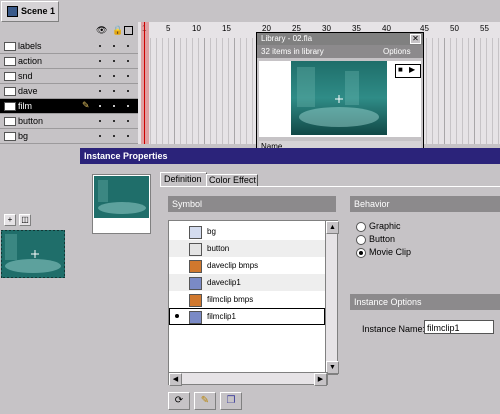  Describe the element at coordinates (247, 231) in the screenshot. I see `list-item: bg` at that location.